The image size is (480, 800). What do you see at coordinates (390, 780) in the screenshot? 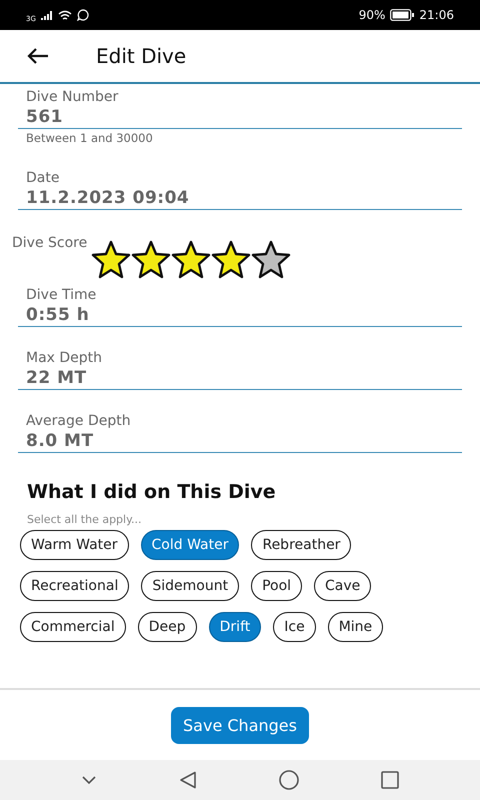
I see `recents-icon` at bounding box center [390, 780].